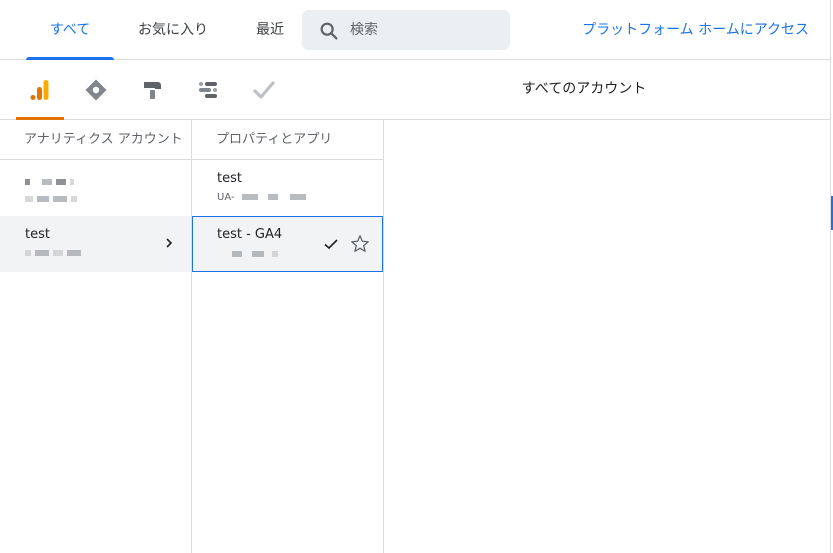 The width and height of the screenshot is (833, 553). Describe the element at coordinates (70, 30) in the screenshot. I see `tab-all: すべて` at that location.